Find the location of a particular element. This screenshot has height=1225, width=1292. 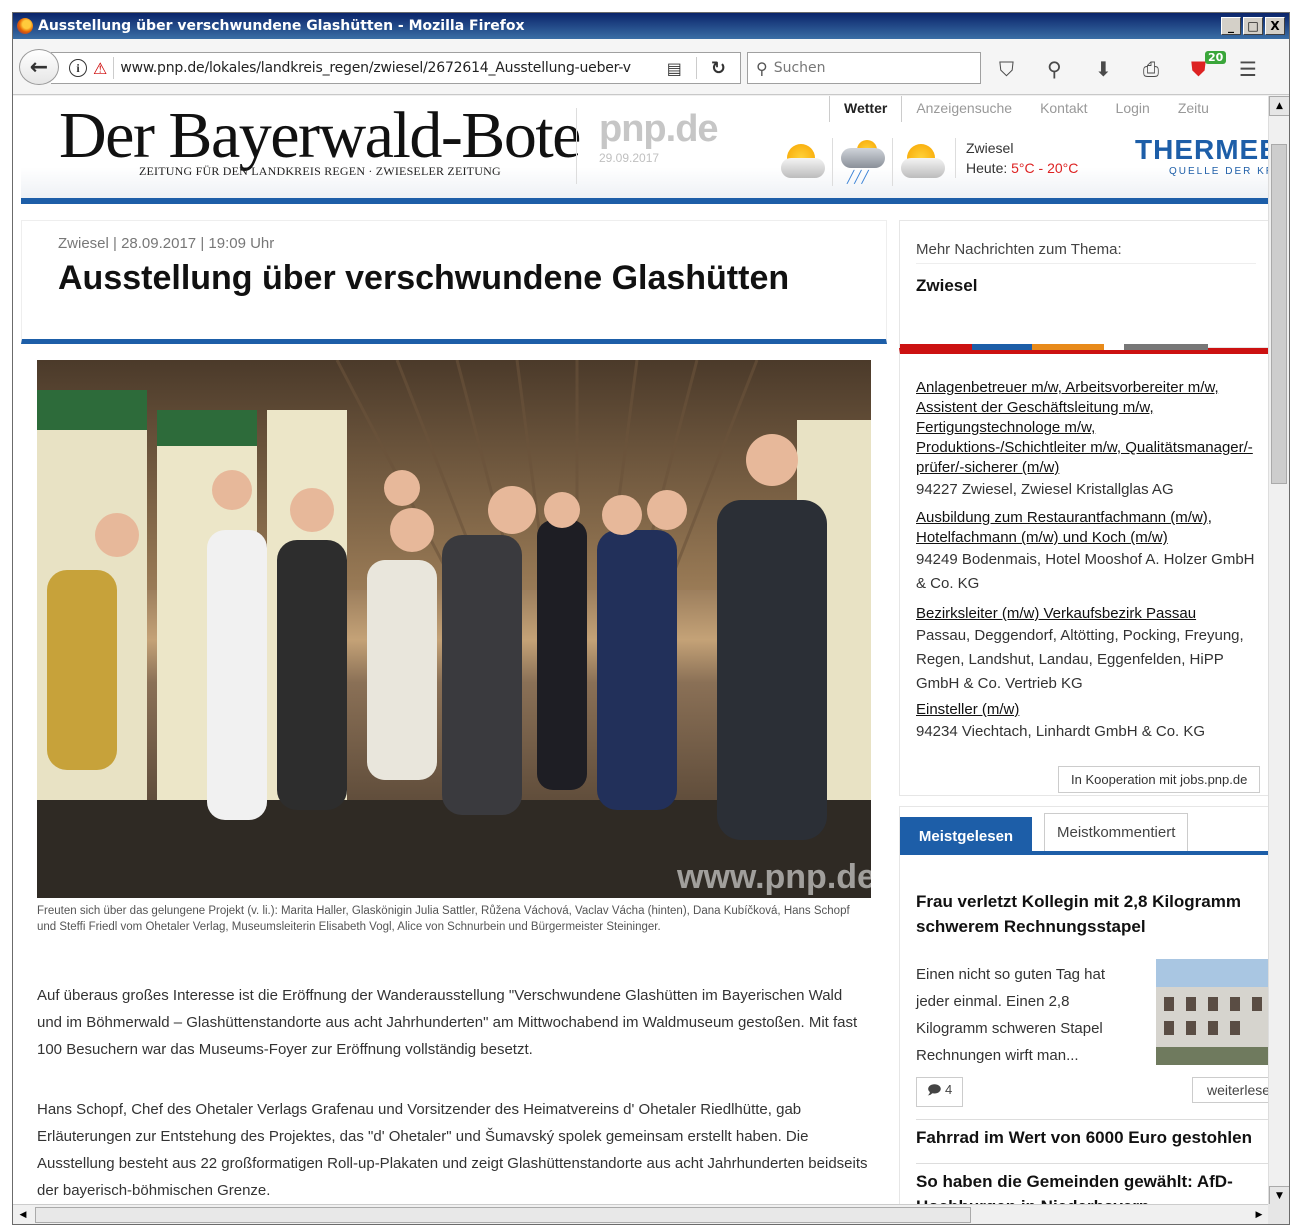

teaser-building-illustration is located at coordinates (1212, 1012).